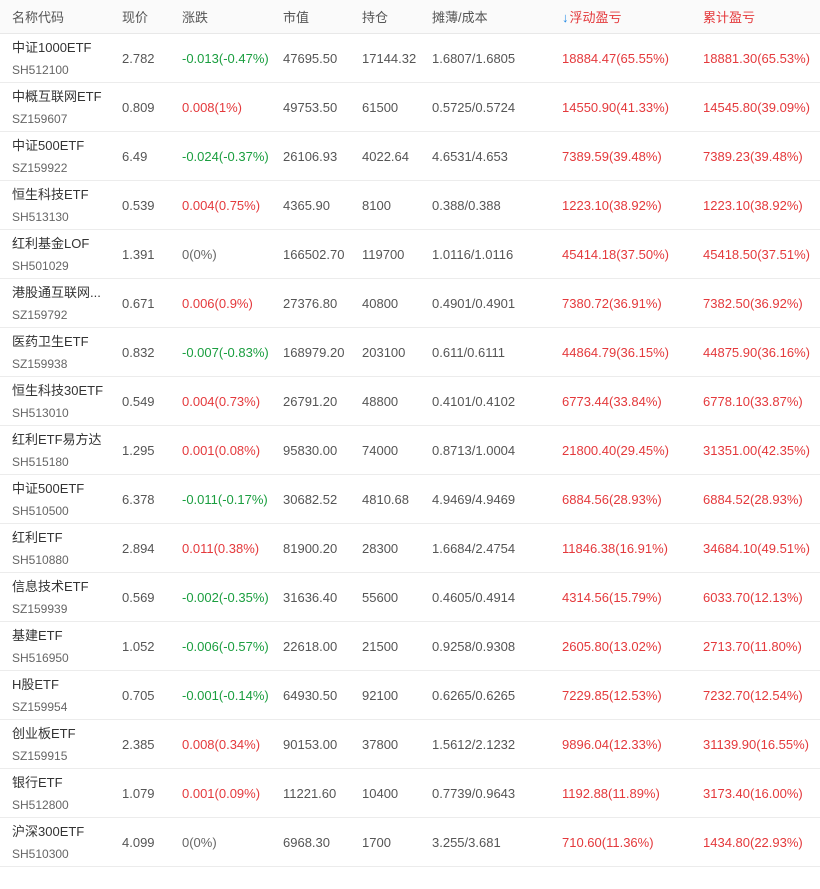 Image resolution: width=820 pixels, height=889 pixels. I want to click on fund-name: 中证1000ETF, so click(61, 48).